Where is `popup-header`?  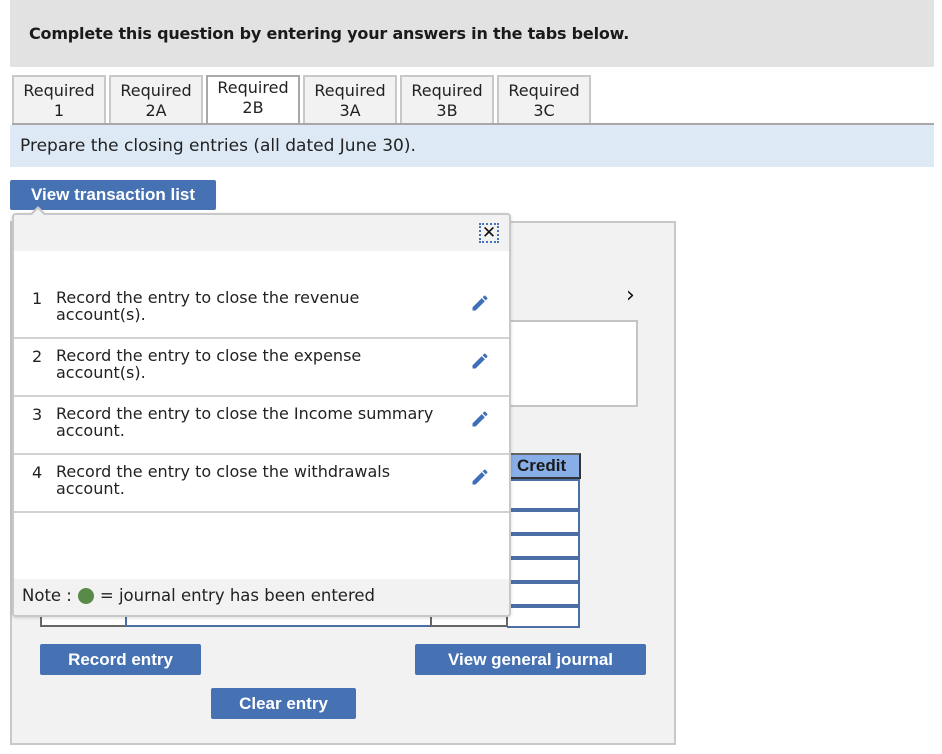
popup-header is located at coordinates (261, 233).